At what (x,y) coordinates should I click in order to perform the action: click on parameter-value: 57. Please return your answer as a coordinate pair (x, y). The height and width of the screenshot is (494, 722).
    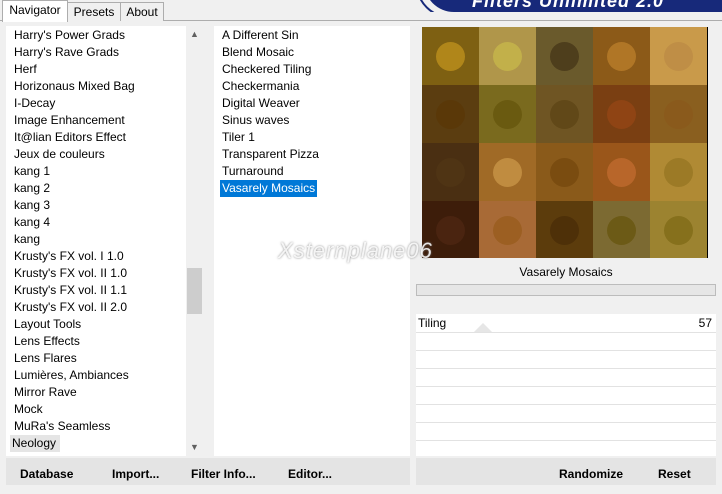
    Looking at the image, I should click on (705, 323).